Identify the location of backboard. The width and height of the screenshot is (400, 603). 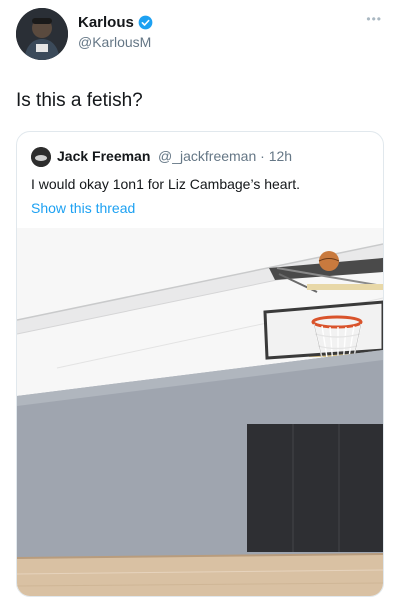
(323, 330).